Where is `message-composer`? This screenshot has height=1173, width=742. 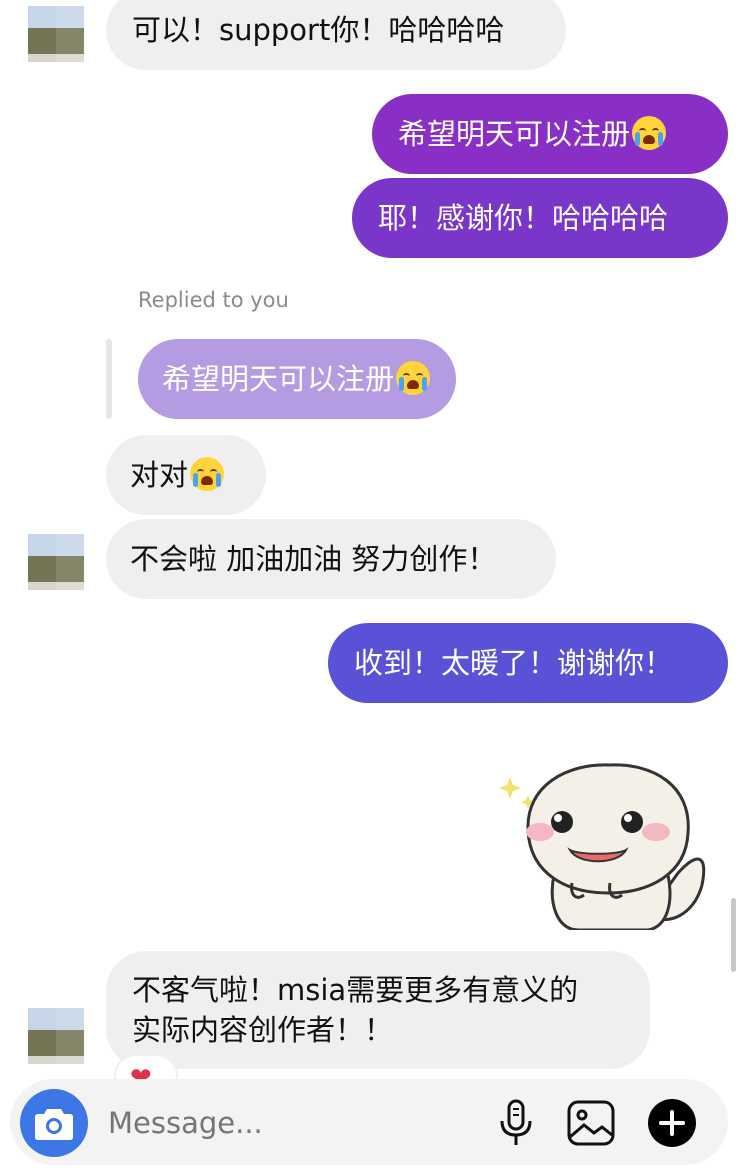
message-composer is located at coordinates (369, 1122).